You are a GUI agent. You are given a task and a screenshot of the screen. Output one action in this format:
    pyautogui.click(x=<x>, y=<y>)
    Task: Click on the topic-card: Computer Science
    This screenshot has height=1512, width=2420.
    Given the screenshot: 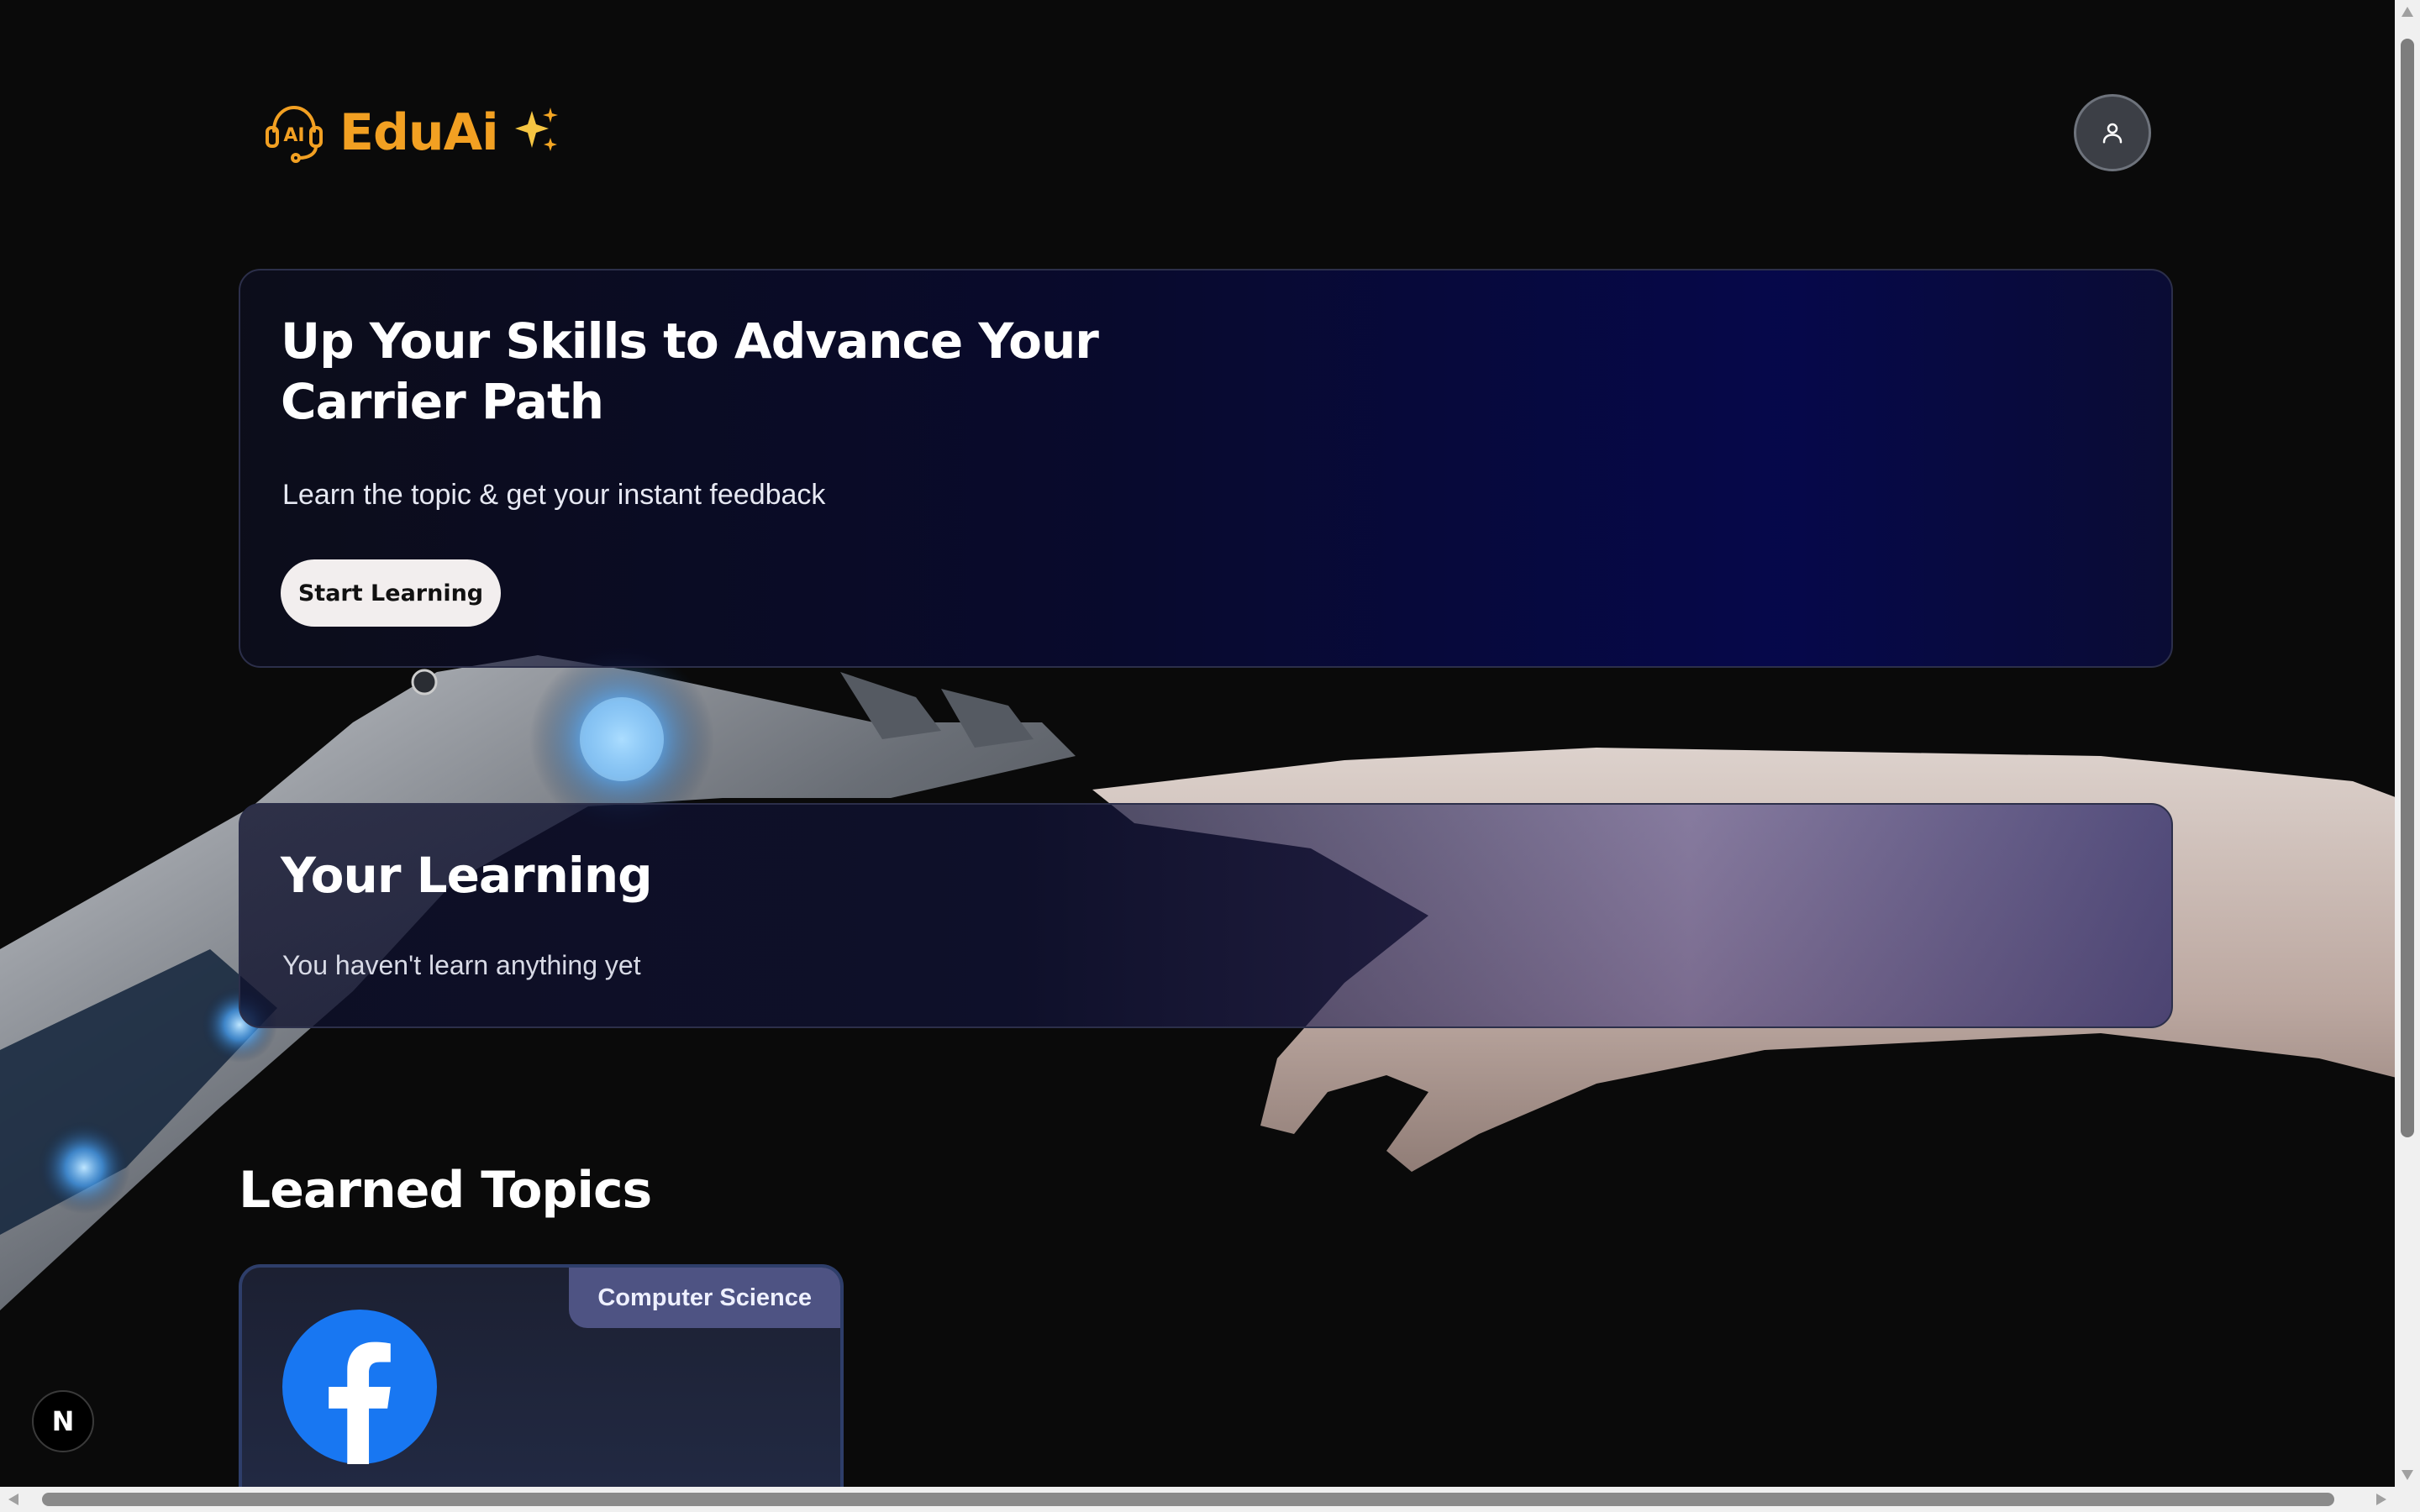 What is the action you would take?
    pyautogui.click(x=541, y=1386)
    